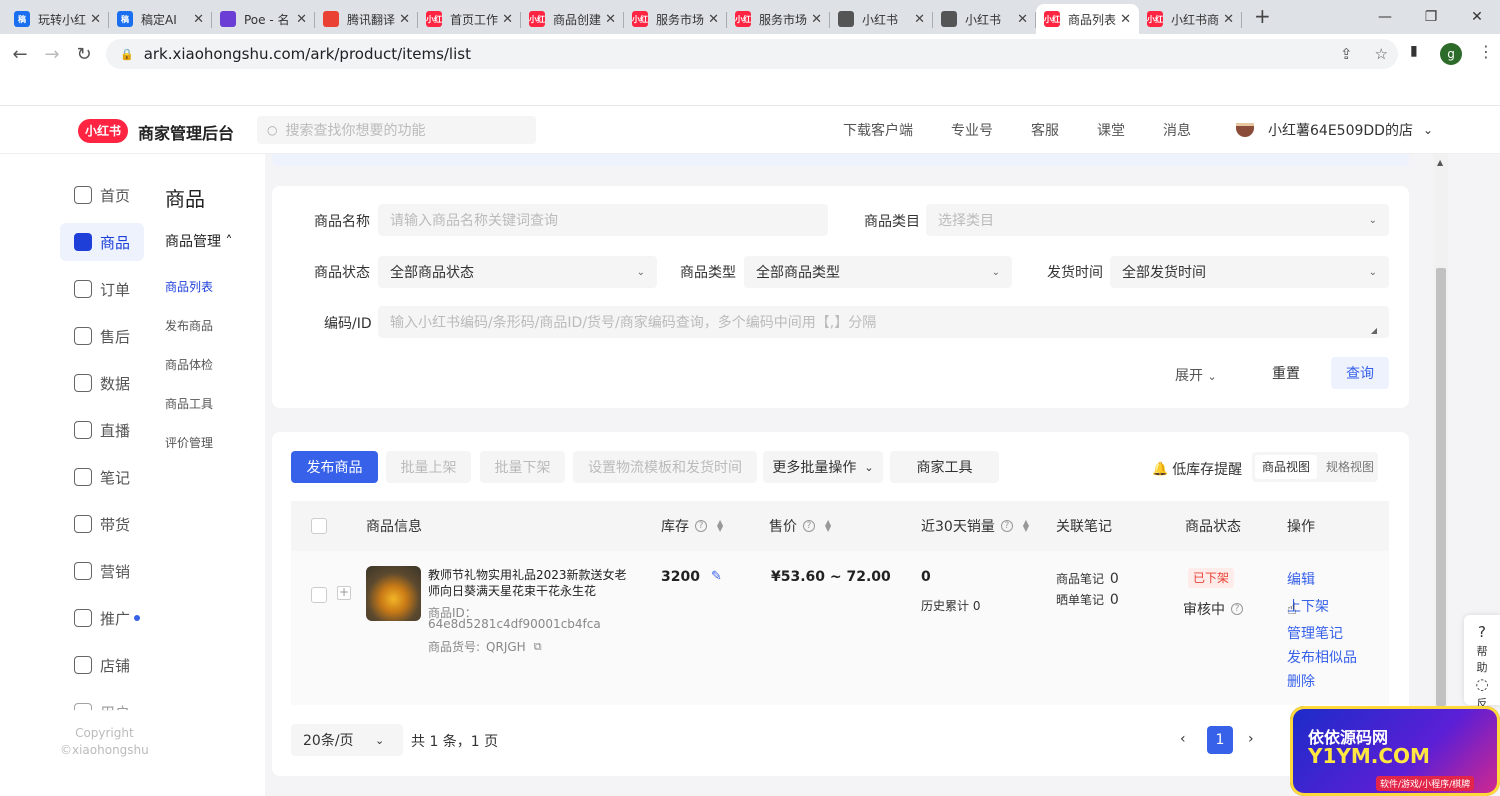 This screenshot has width=1500, height=796. I want to click on resize-handle-icon: ◢, so click(1374, 330).